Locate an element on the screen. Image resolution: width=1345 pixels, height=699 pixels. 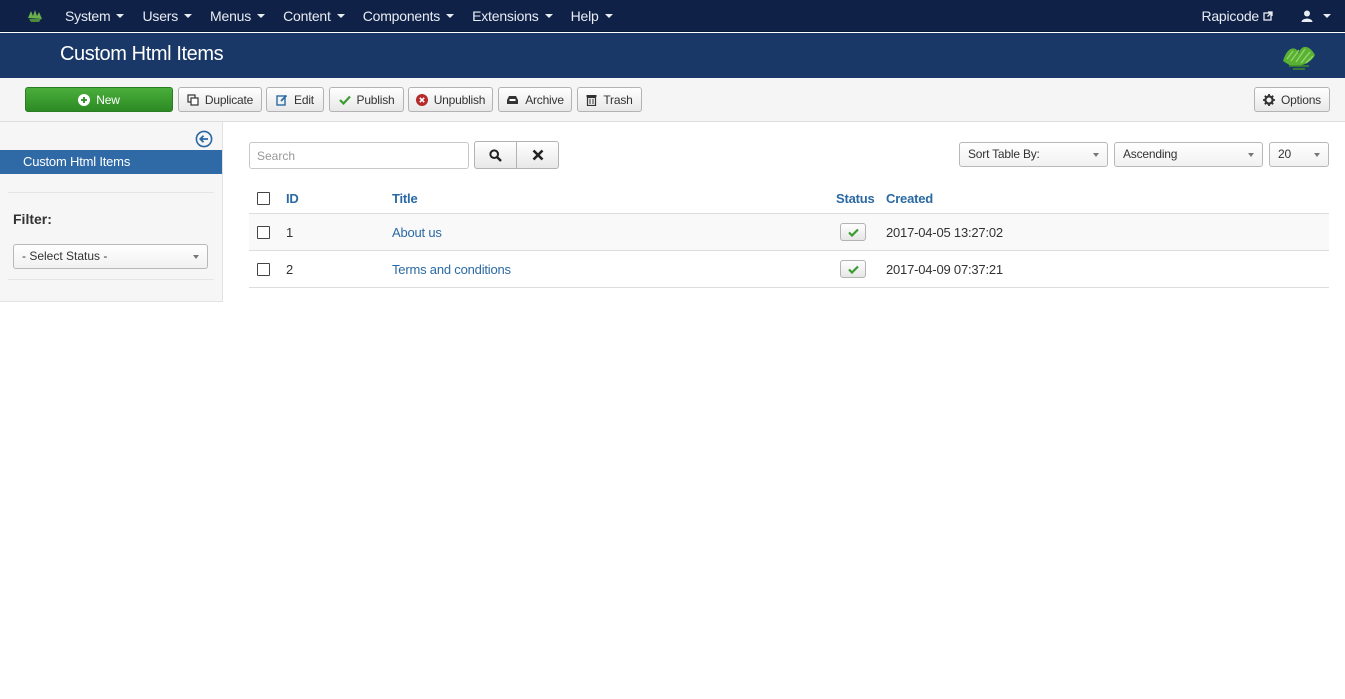
menu-help: Help is located at coordinates (592, 16).